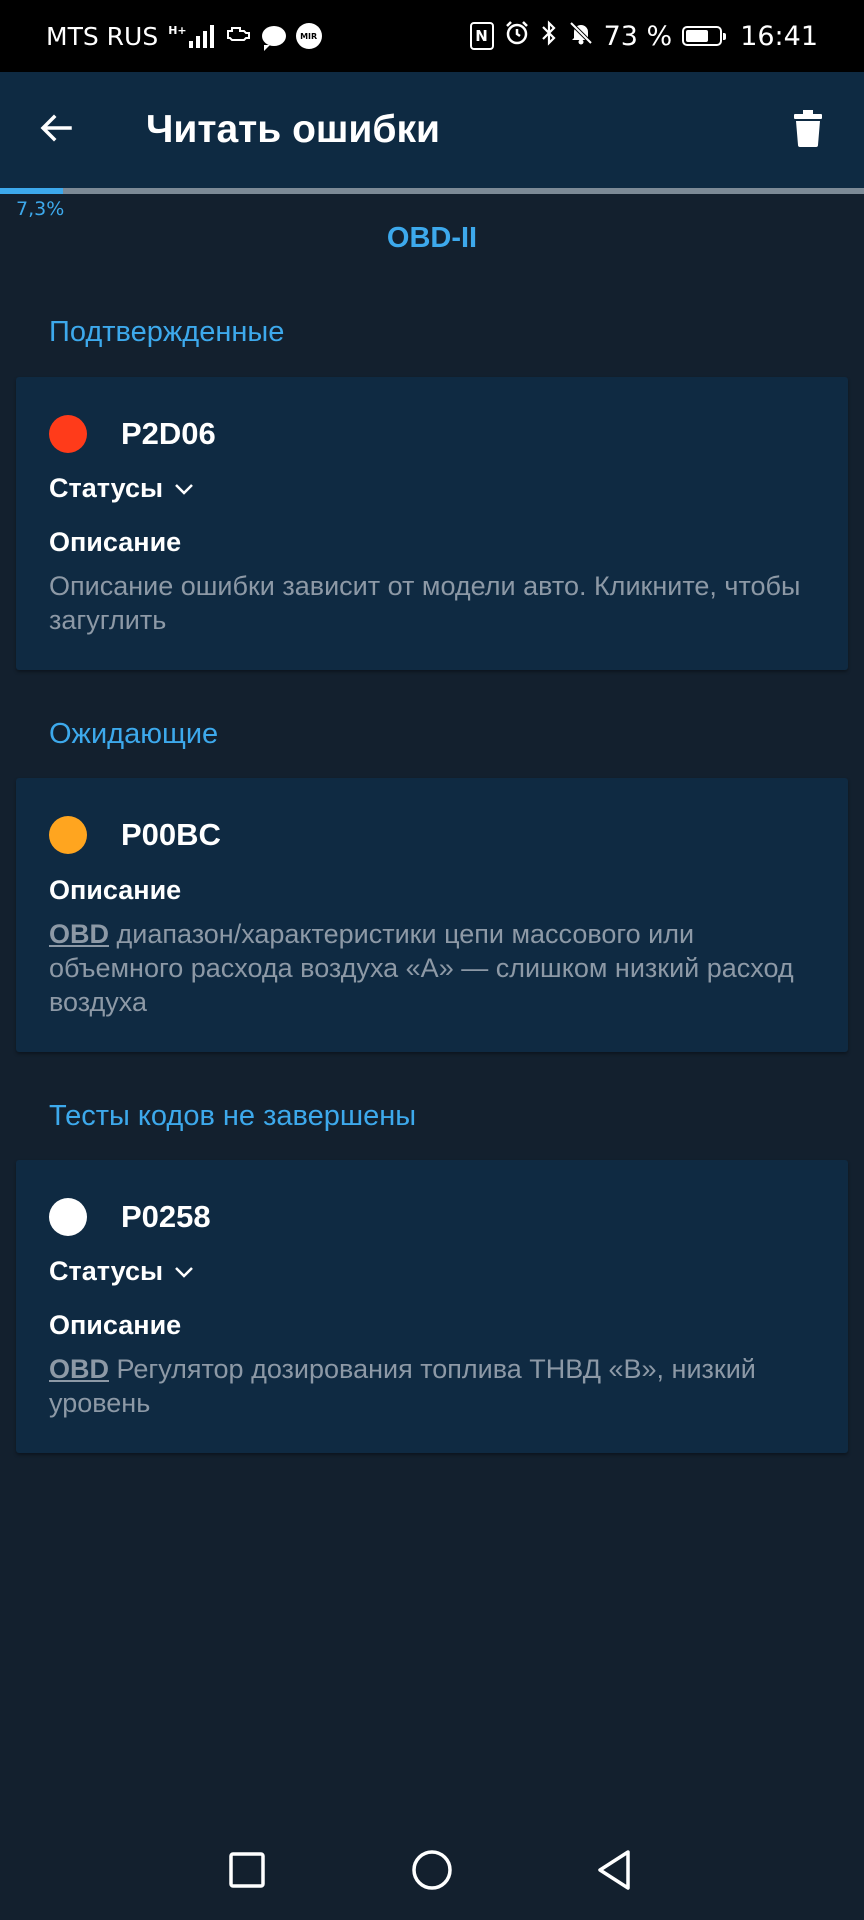 The height and width of the screenshot is (1920, 864). I want to click on bluetooth-icon, so click(549, 36).